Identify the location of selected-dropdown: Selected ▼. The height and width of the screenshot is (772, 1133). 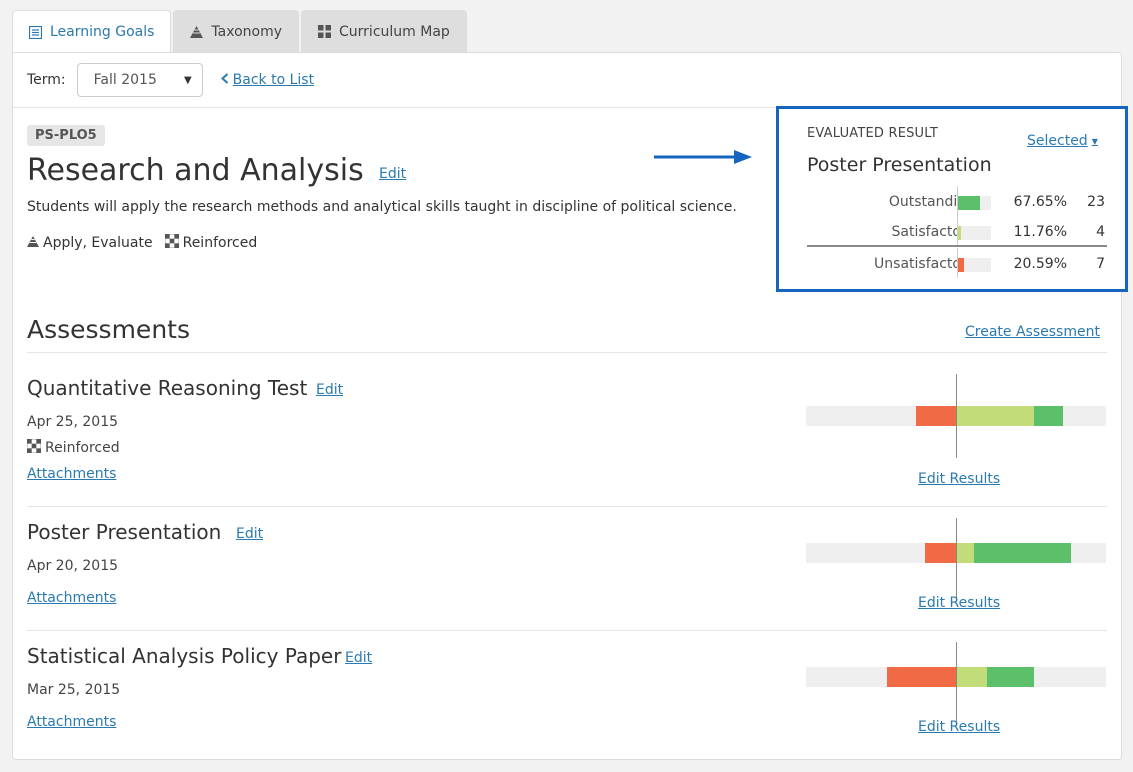
(1062, 141).